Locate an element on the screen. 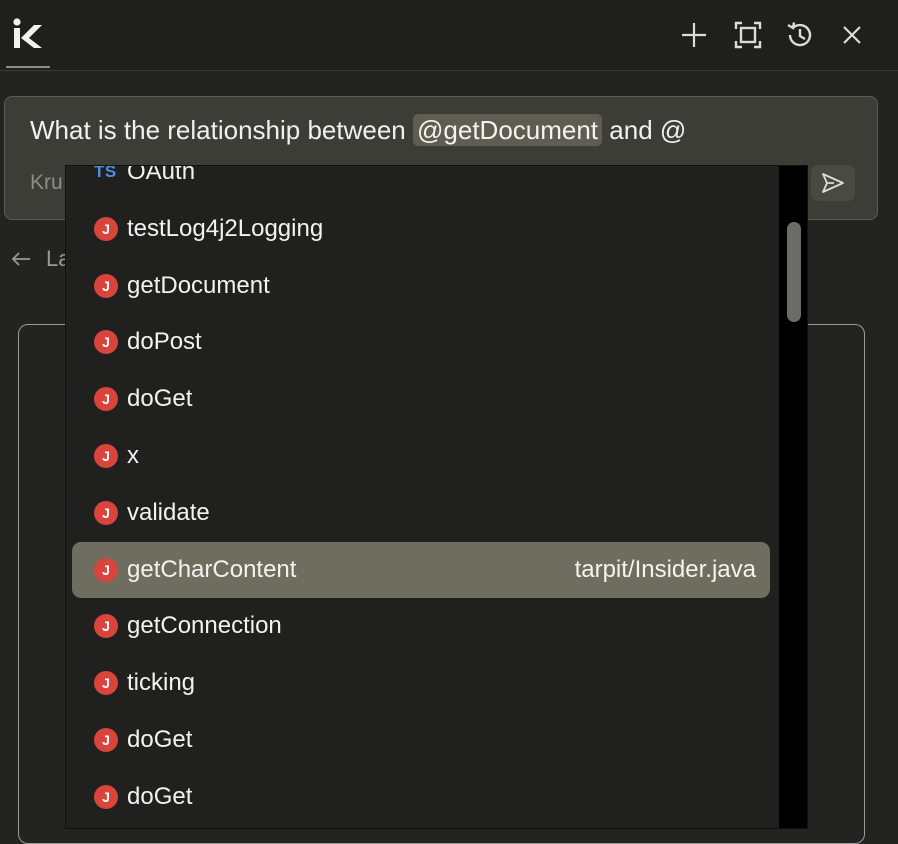 Image resolution: width=898 pixels, height=844 pixels. app-logo-icon is located at coordinates (27, 35).